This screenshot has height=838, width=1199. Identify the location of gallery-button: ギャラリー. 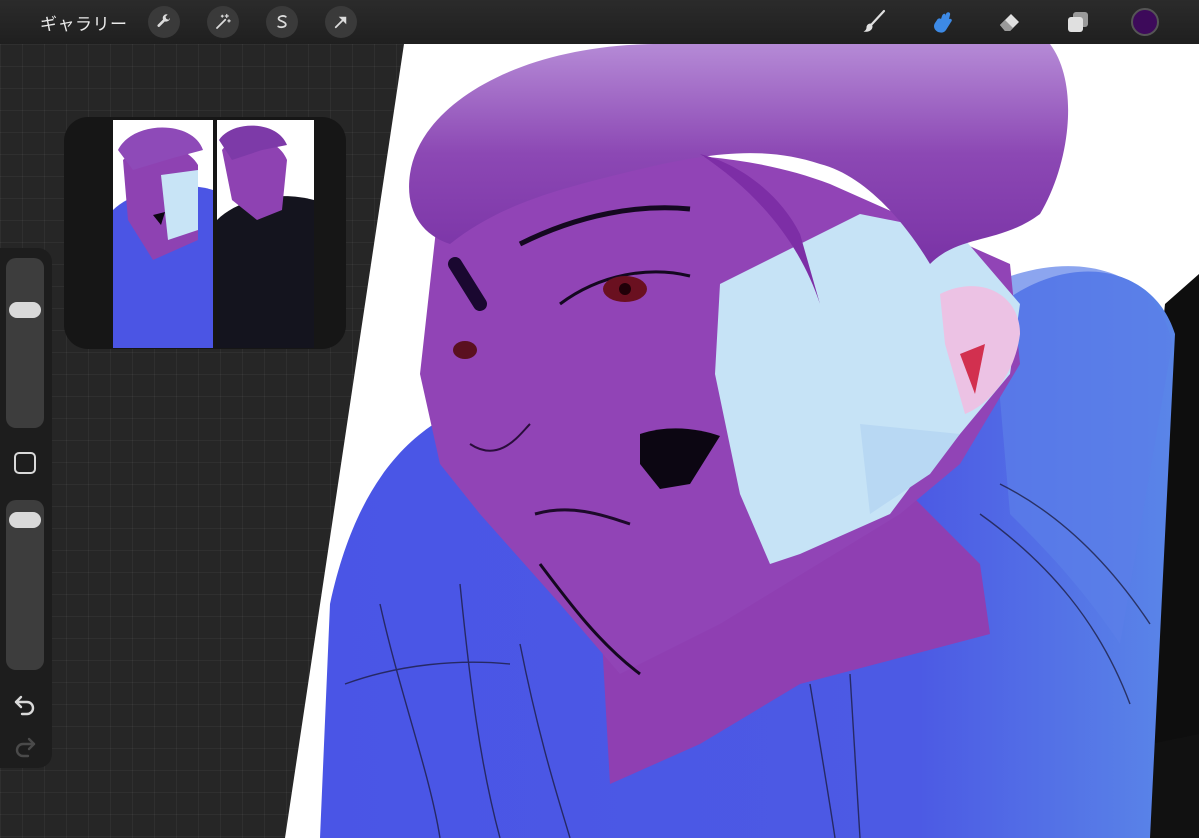
(84, 22).